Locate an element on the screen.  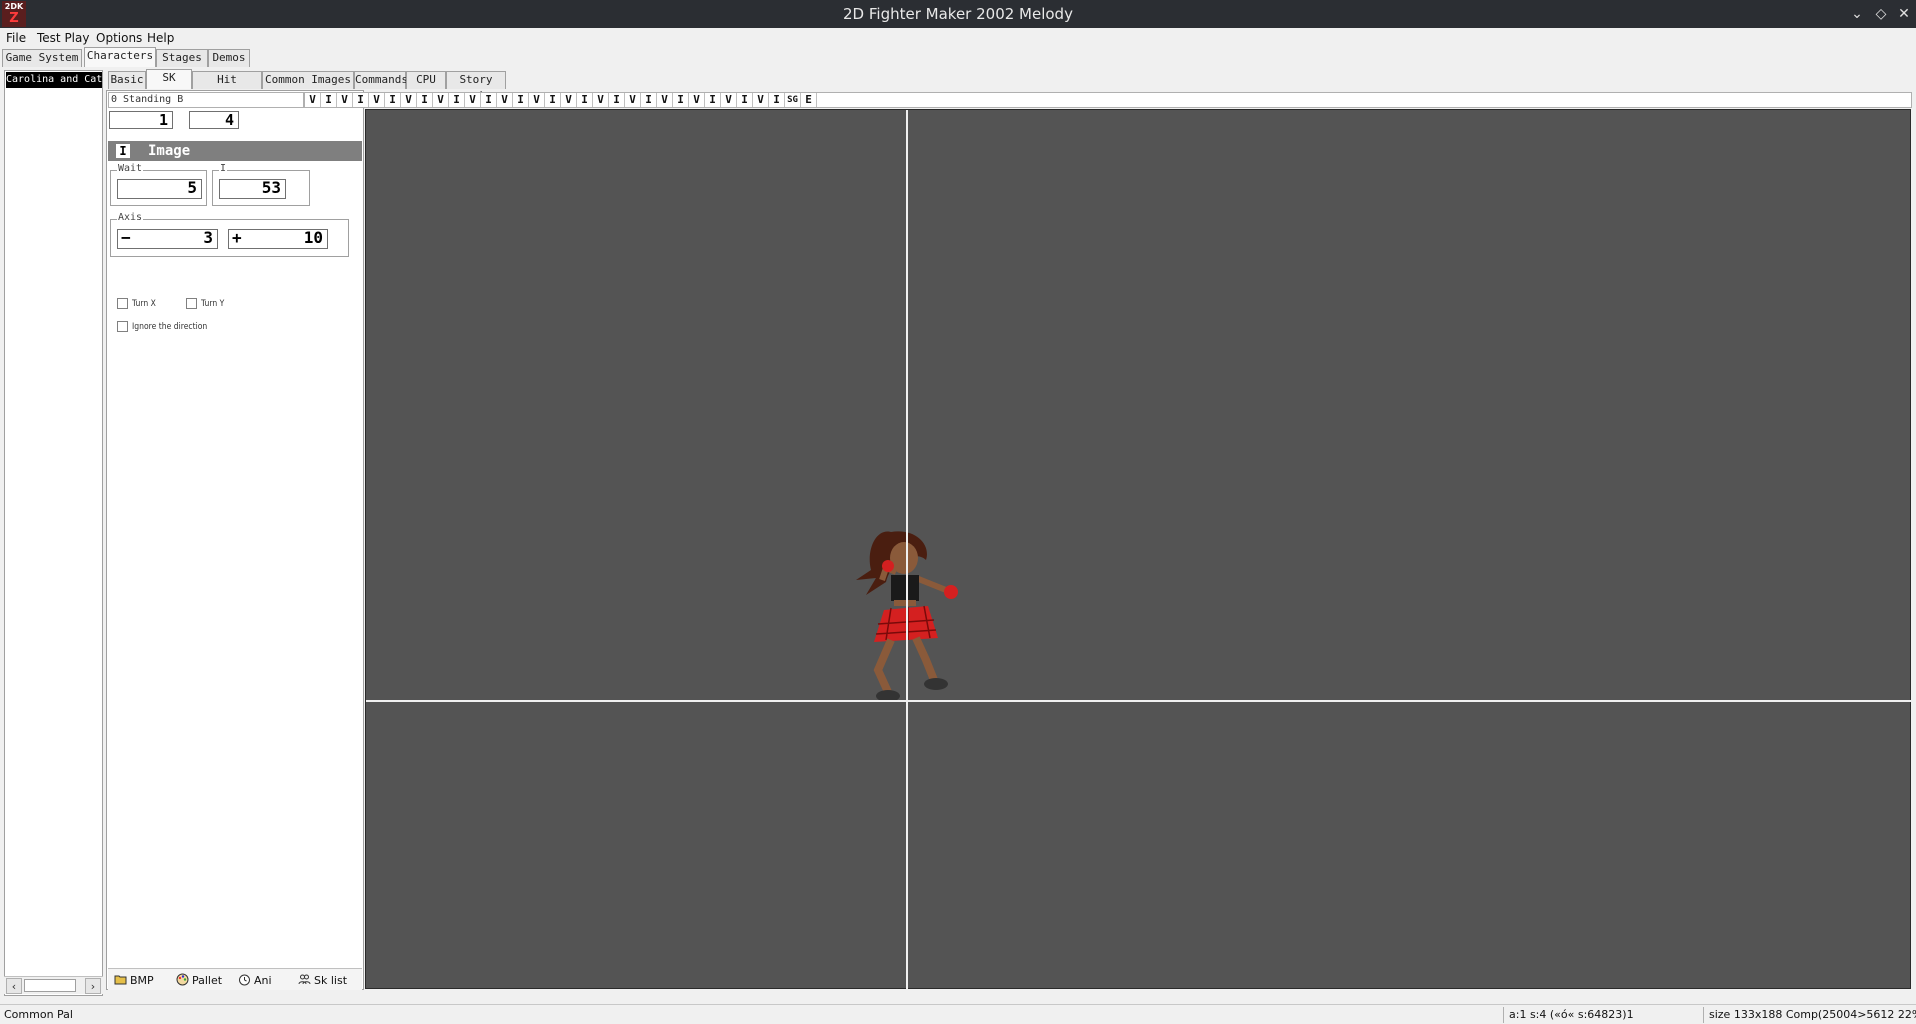
tab-basic: Basic is located at coordinates (127, 80).